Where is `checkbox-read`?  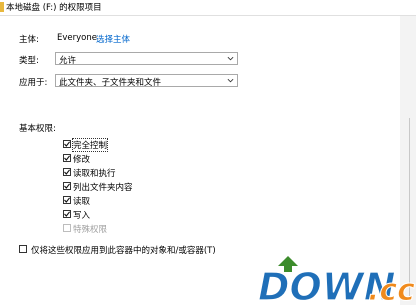
checkbox-read is located at coordinates (67, 200).